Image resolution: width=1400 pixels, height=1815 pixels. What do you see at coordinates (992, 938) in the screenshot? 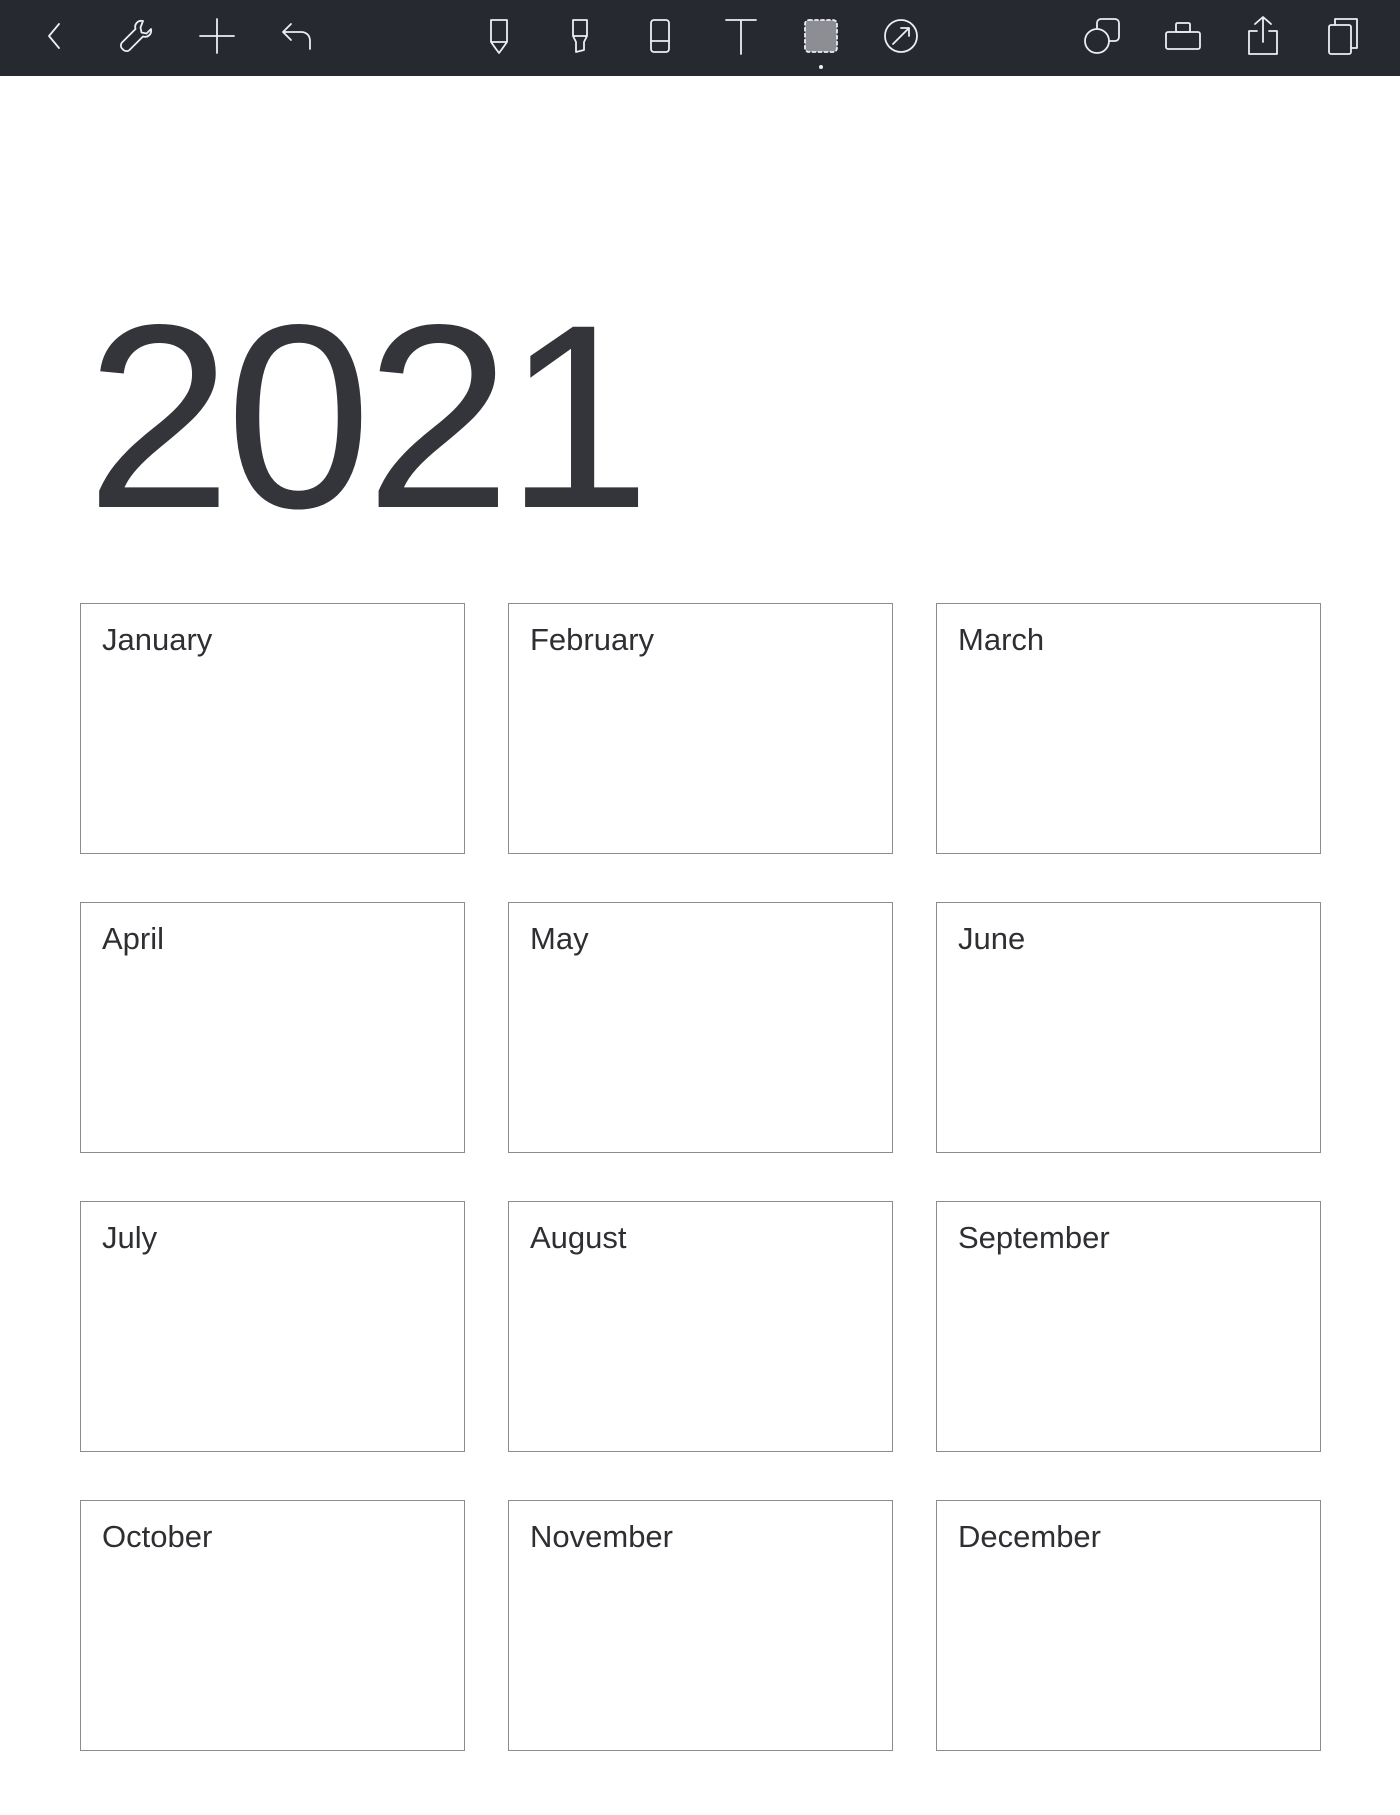
I see `month-label: June` at bounding box center [992, 938].